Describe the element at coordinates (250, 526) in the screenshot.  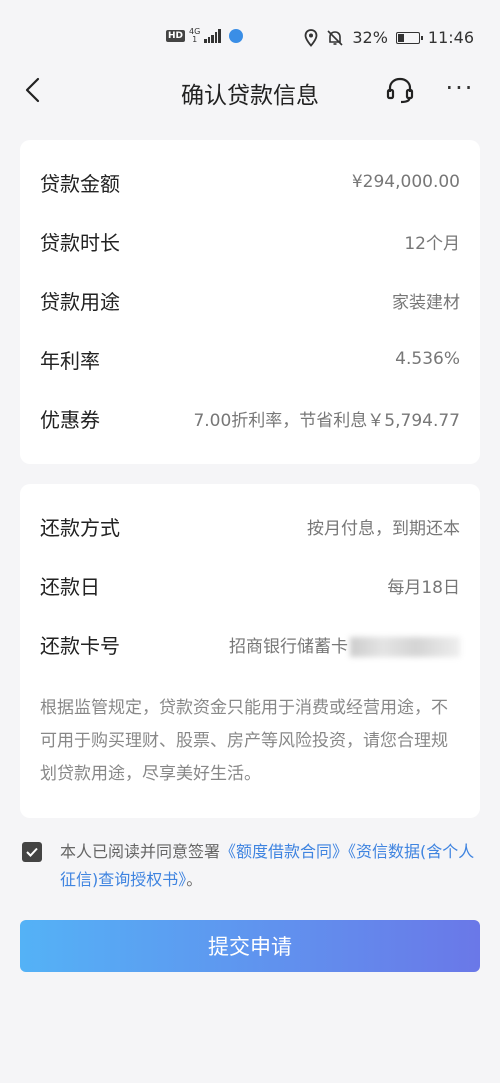
I see `repay-method-row: 还款方式 按月付息，到期还本` at that location.